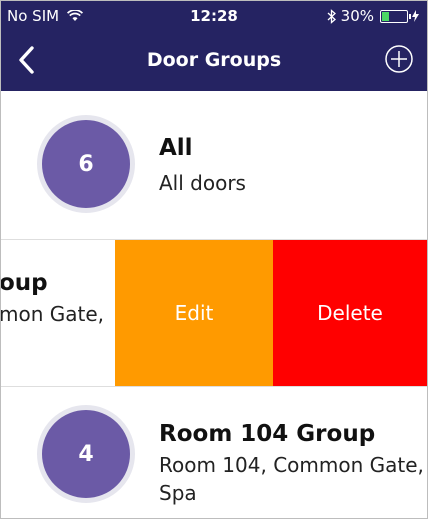 This screenshot has width=428, height=519. What do you see at coordinates (415, 16) in the screenshot?
I see `charging-icon` at bounding box center [415, 16].